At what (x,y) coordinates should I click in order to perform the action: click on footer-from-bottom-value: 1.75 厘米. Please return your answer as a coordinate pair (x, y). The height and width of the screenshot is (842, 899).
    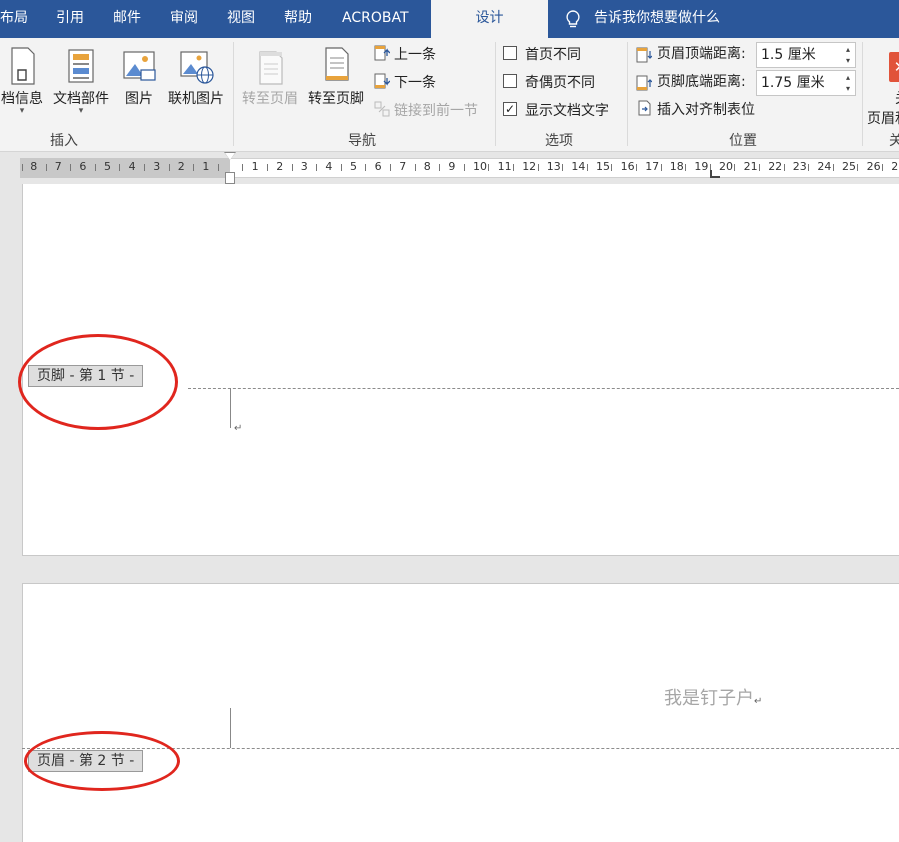
    Looking at the image, I should click on (793, 83).